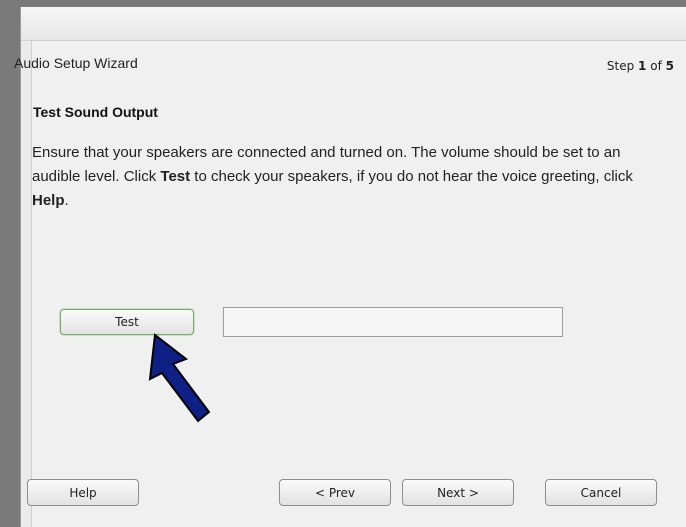 This screenshot has height=527, width=686. I want to click on instructions-help-keyword: Help, so click(48, 200).